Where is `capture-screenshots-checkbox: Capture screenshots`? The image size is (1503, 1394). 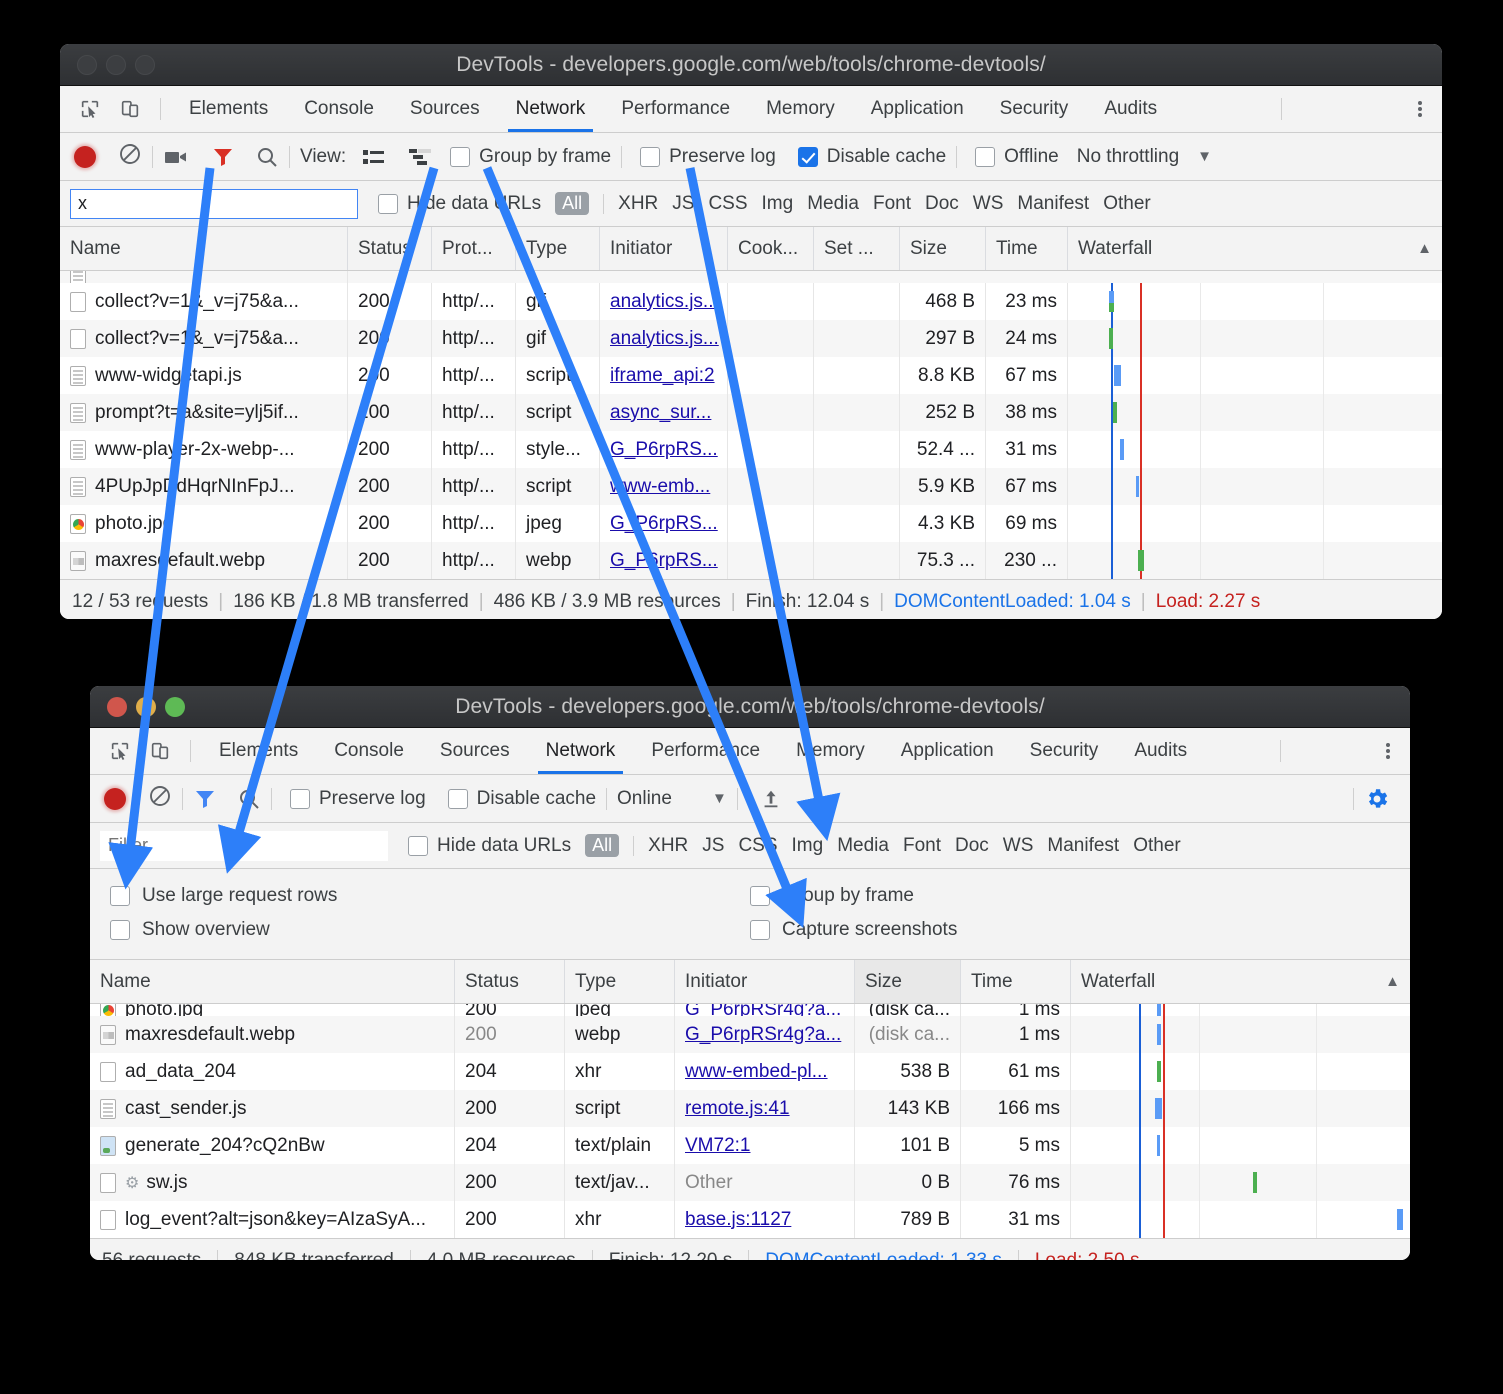
capture-screenshots-checkbox: Capture screenshots is located at coordinates (853, 930).